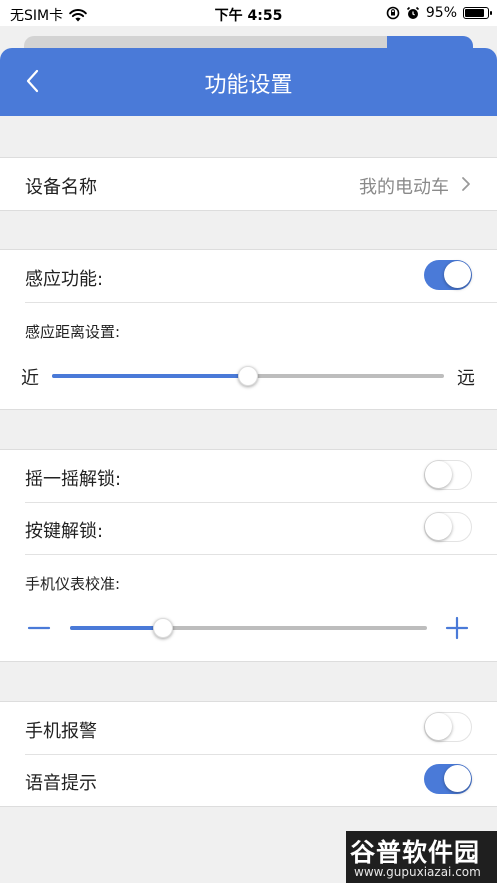 The image size is (497, 883). I want to click on chevron-right-icon, so click(466, 184).